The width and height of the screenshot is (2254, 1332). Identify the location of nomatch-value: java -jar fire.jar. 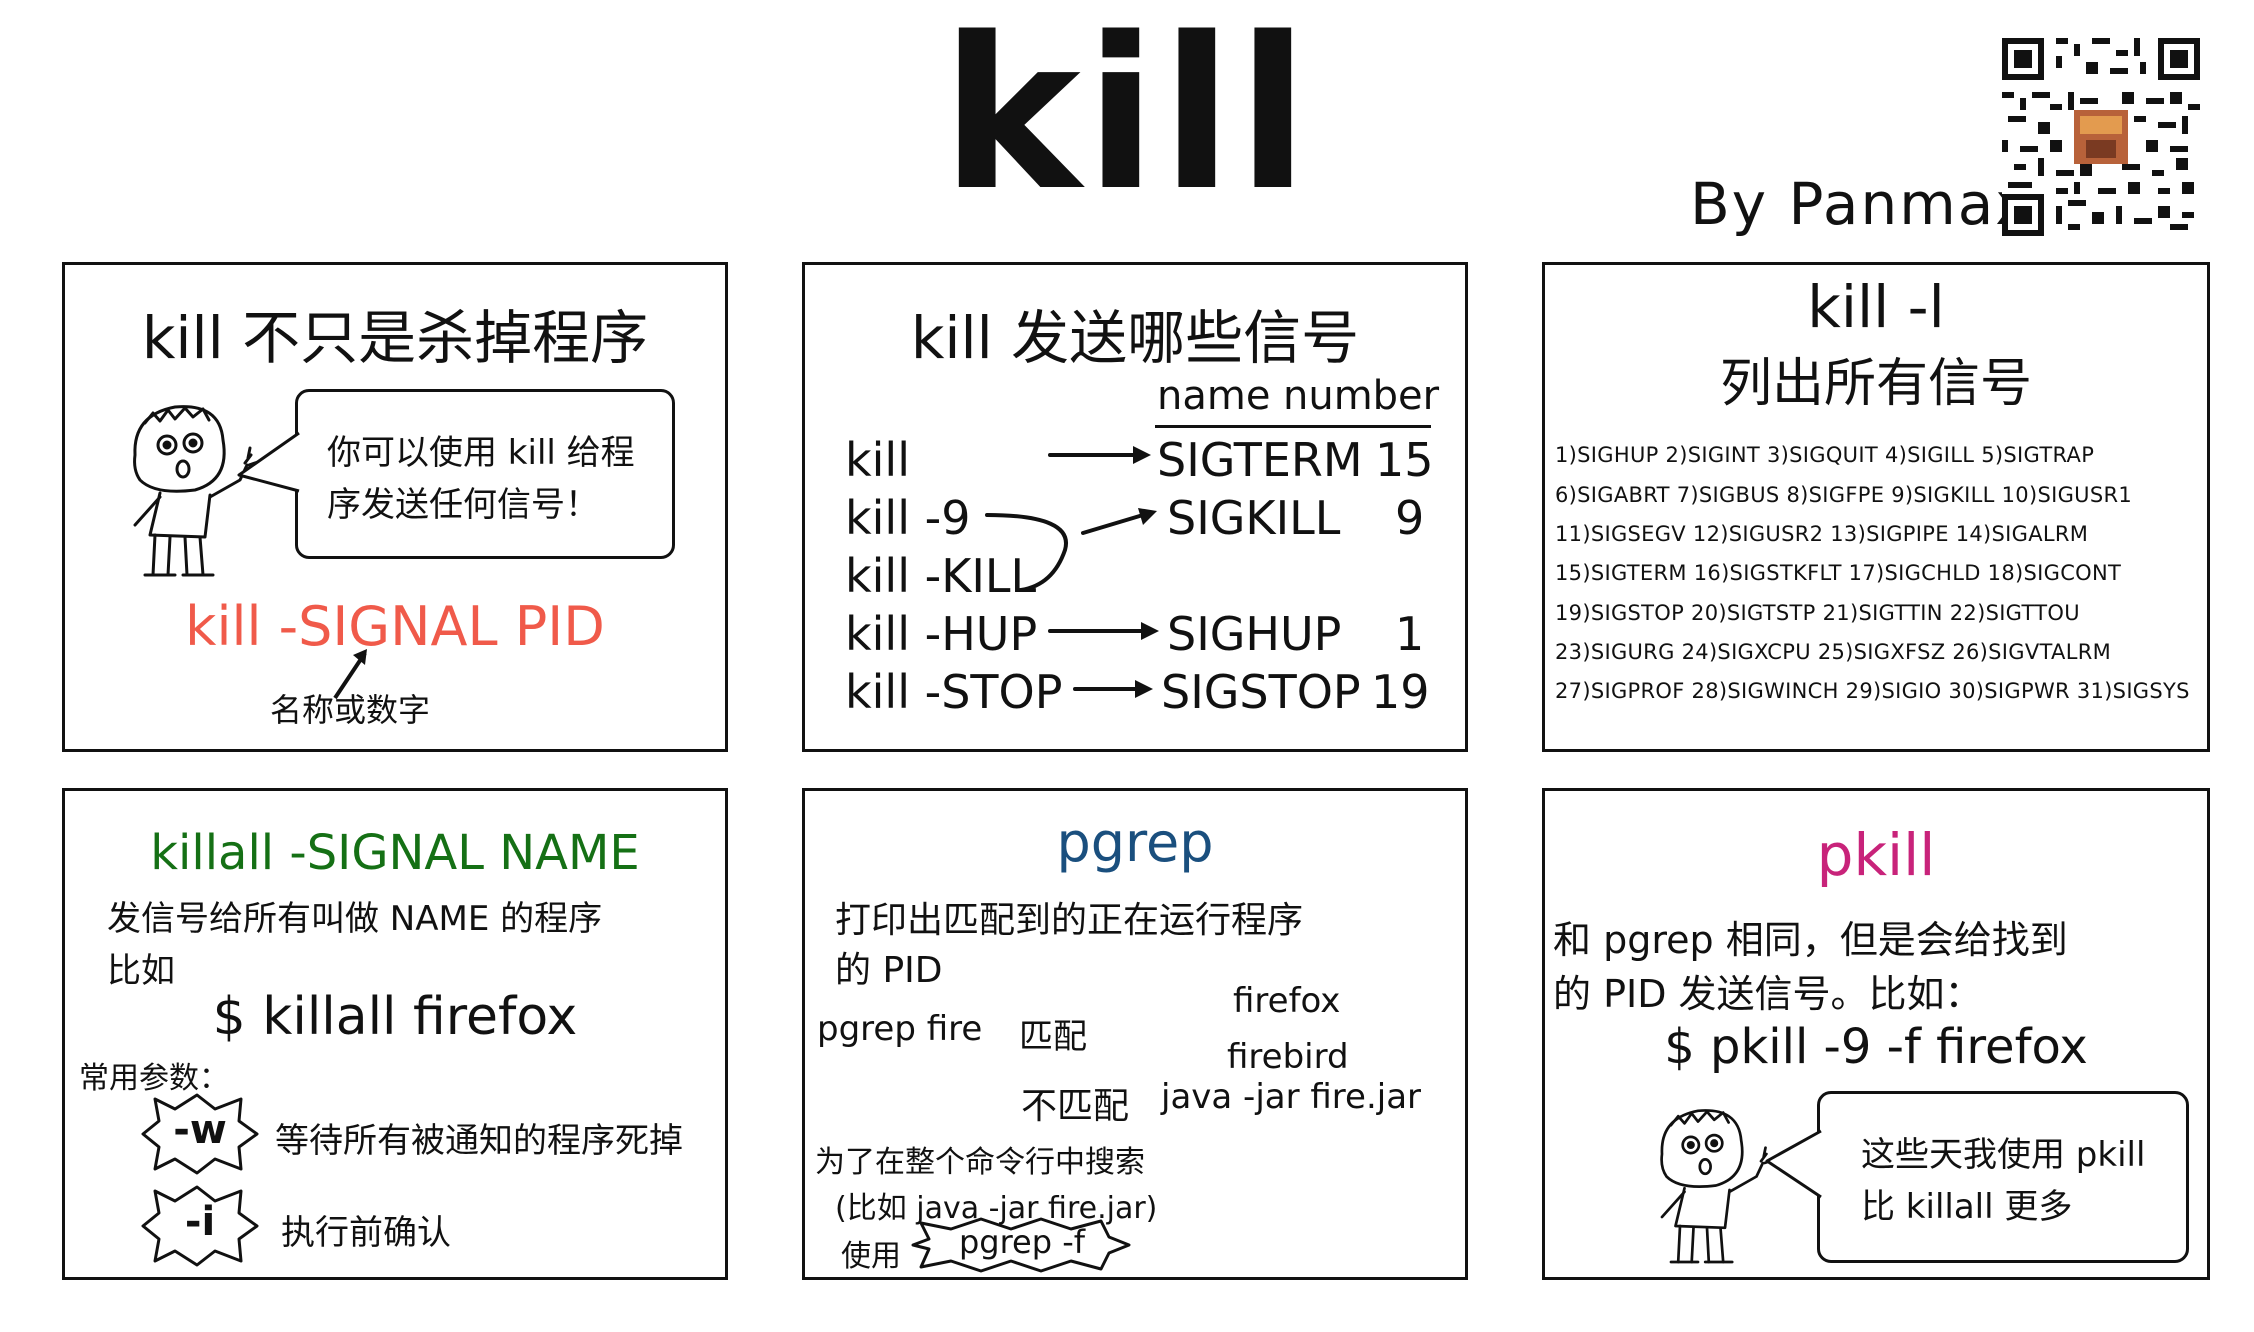
(1291, 1097).